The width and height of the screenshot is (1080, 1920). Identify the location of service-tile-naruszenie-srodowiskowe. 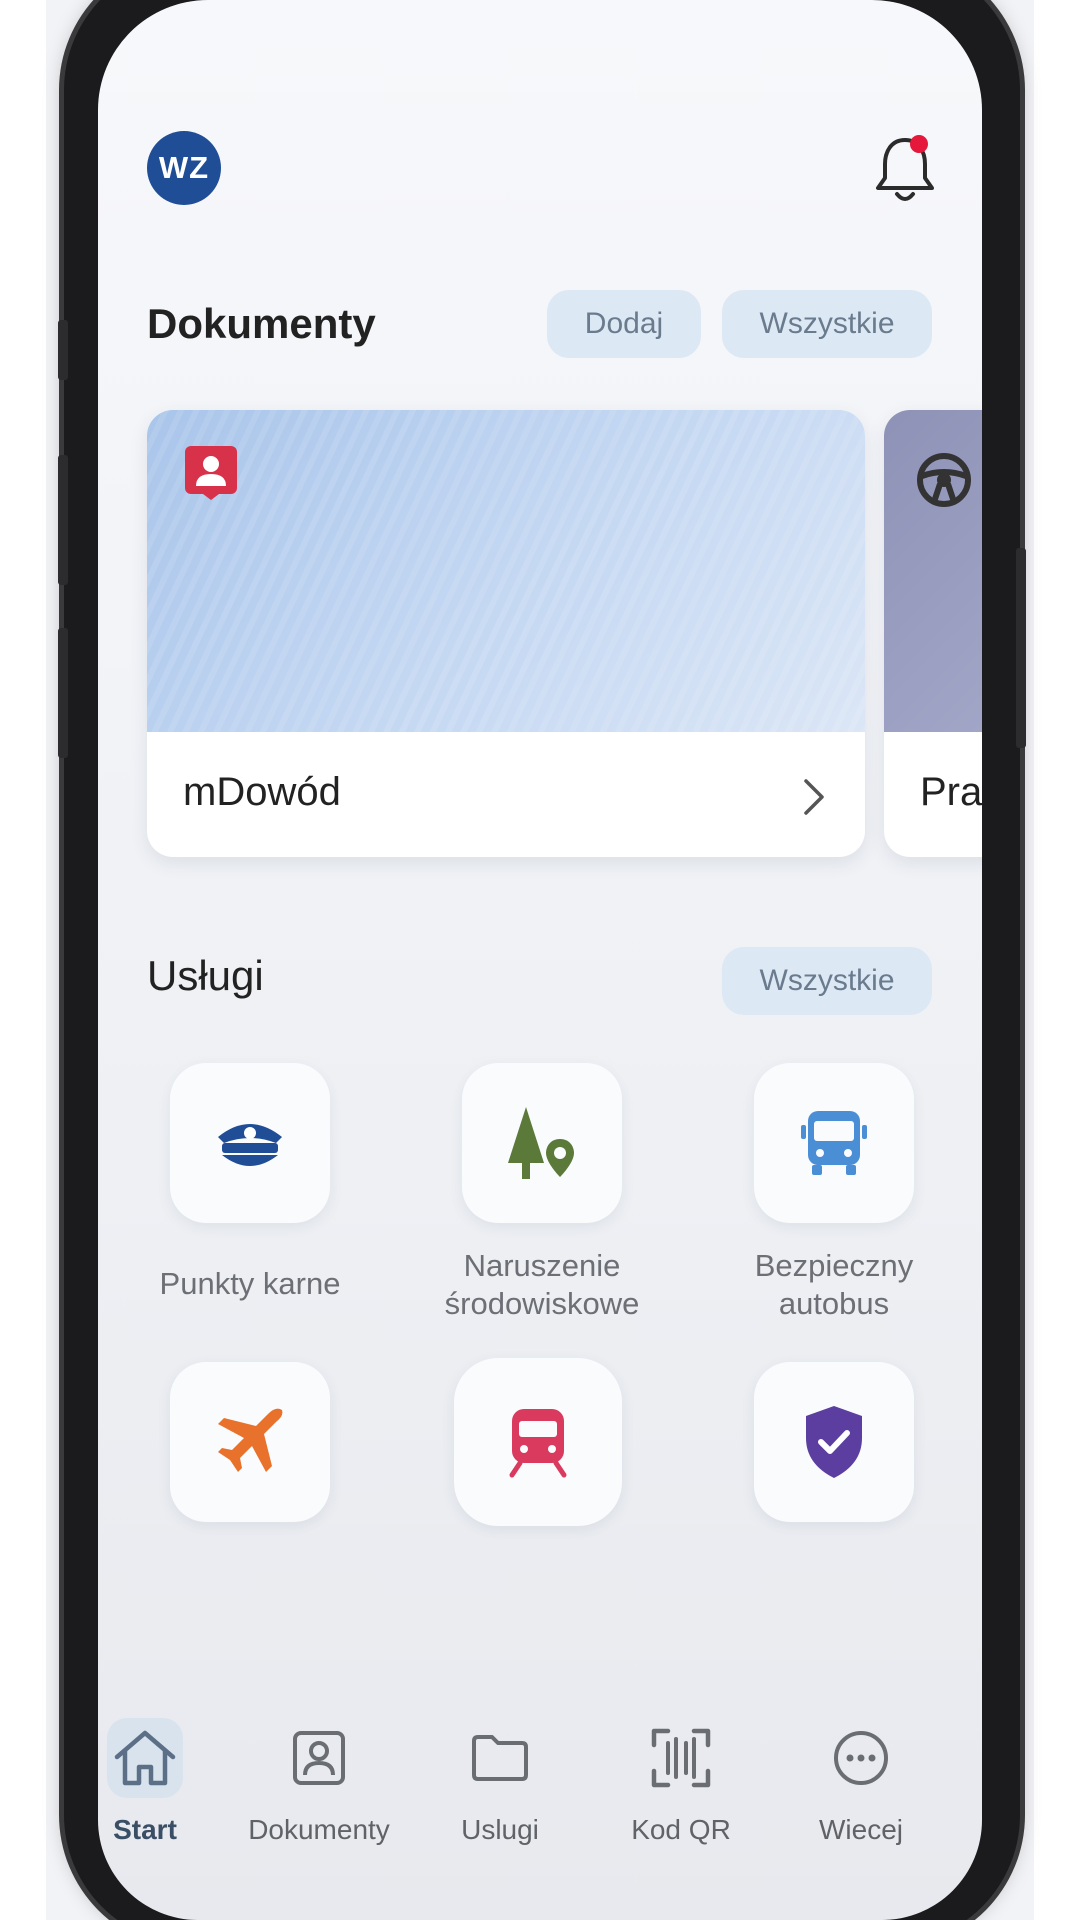
(542, 1143).